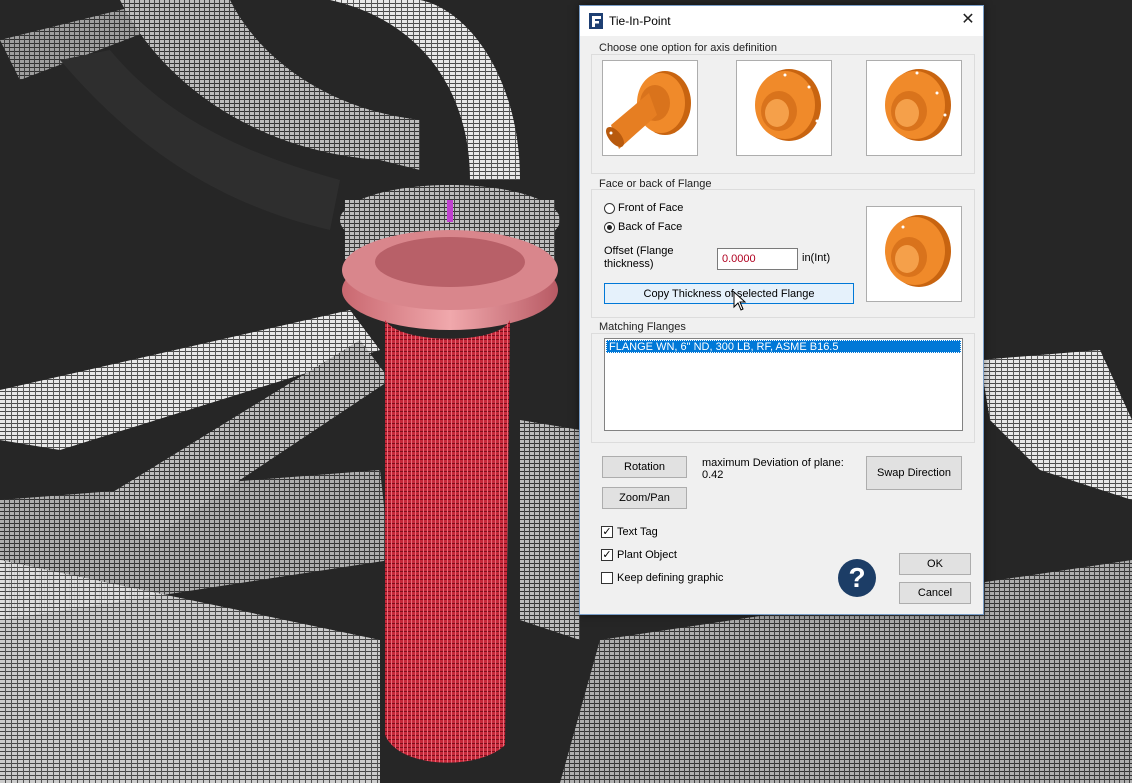 Image resolution: width=1132 pixels, height=783 pixels. I want to click on plant-object-checkbox: ✓ Plant Object, so click(639, 555).